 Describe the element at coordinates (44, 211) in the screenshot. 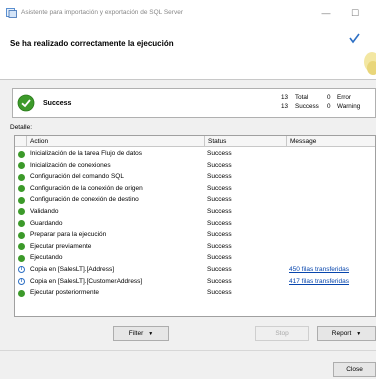

I see `row-action: Validando` at that location.